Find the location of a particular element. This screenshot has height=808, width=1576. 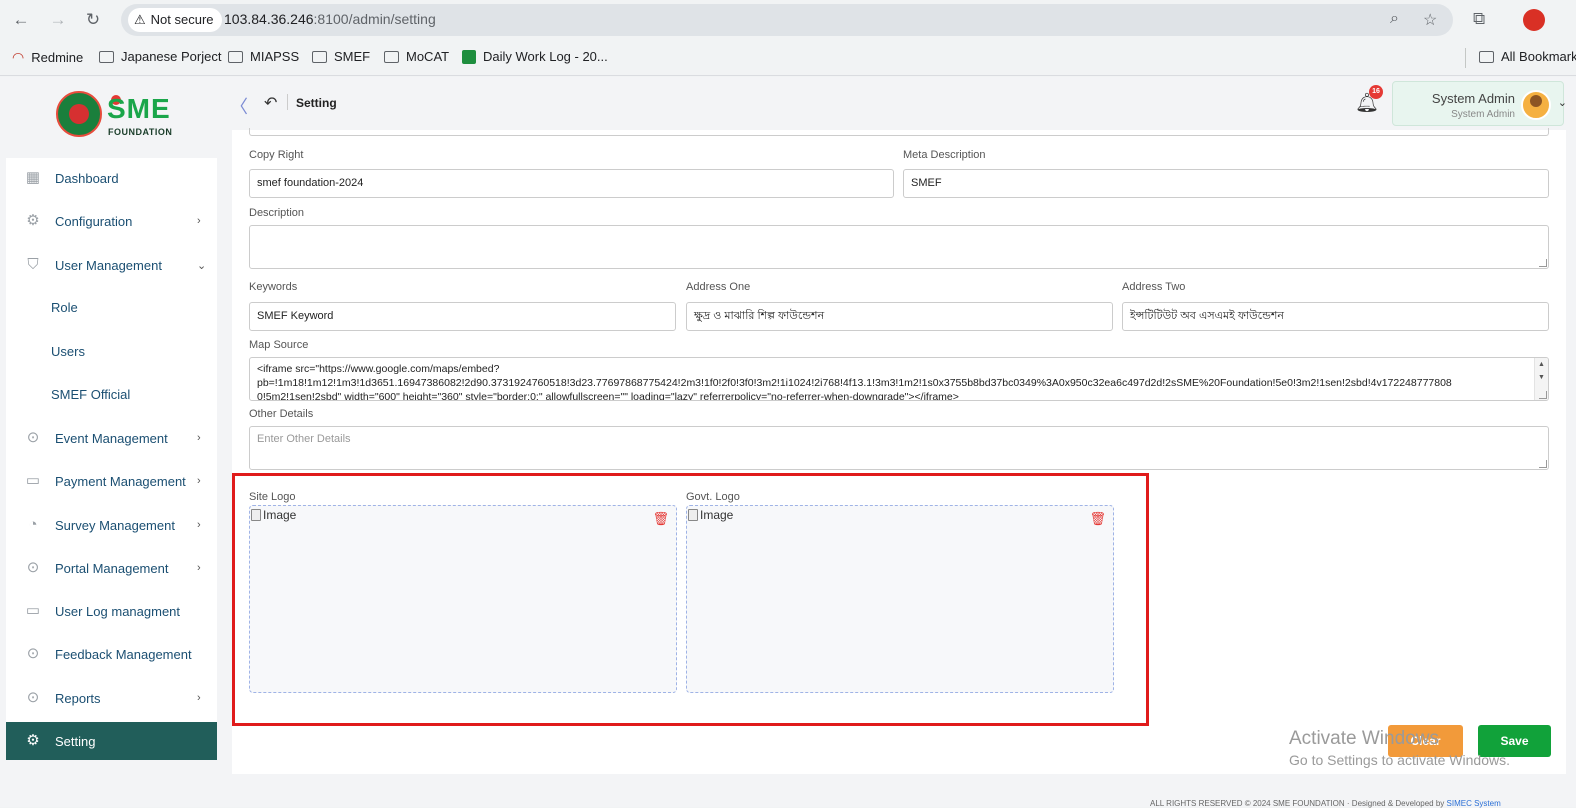

chevron-down-icon: ⌄ is located at coordinates (1562, 103).